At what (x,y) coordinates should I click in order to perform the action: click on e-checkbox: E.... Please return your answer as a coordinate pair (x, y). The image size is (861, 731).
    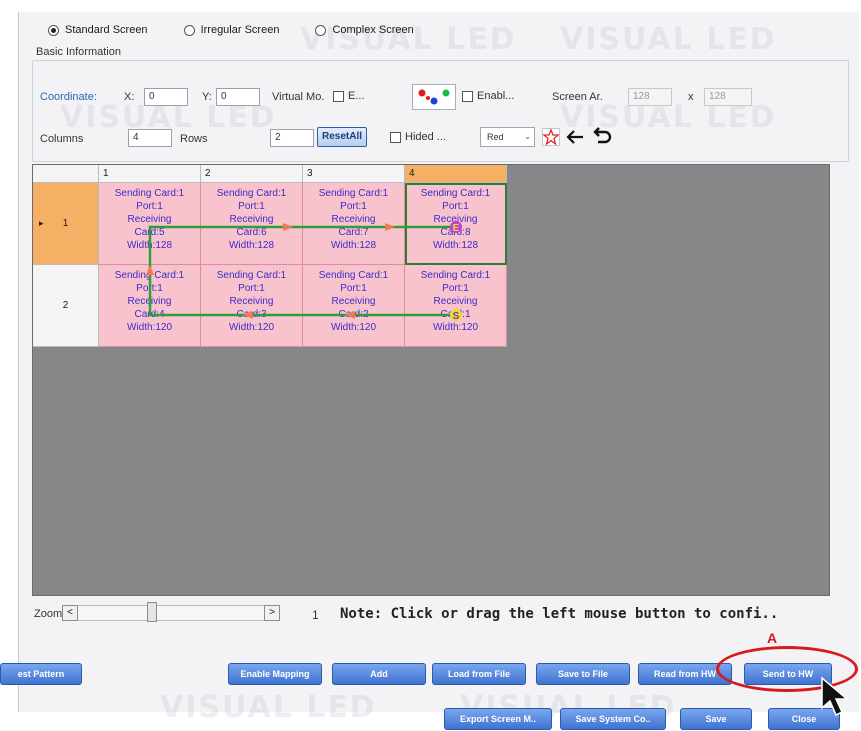
    Looking at the image, I should click on (349, 96).